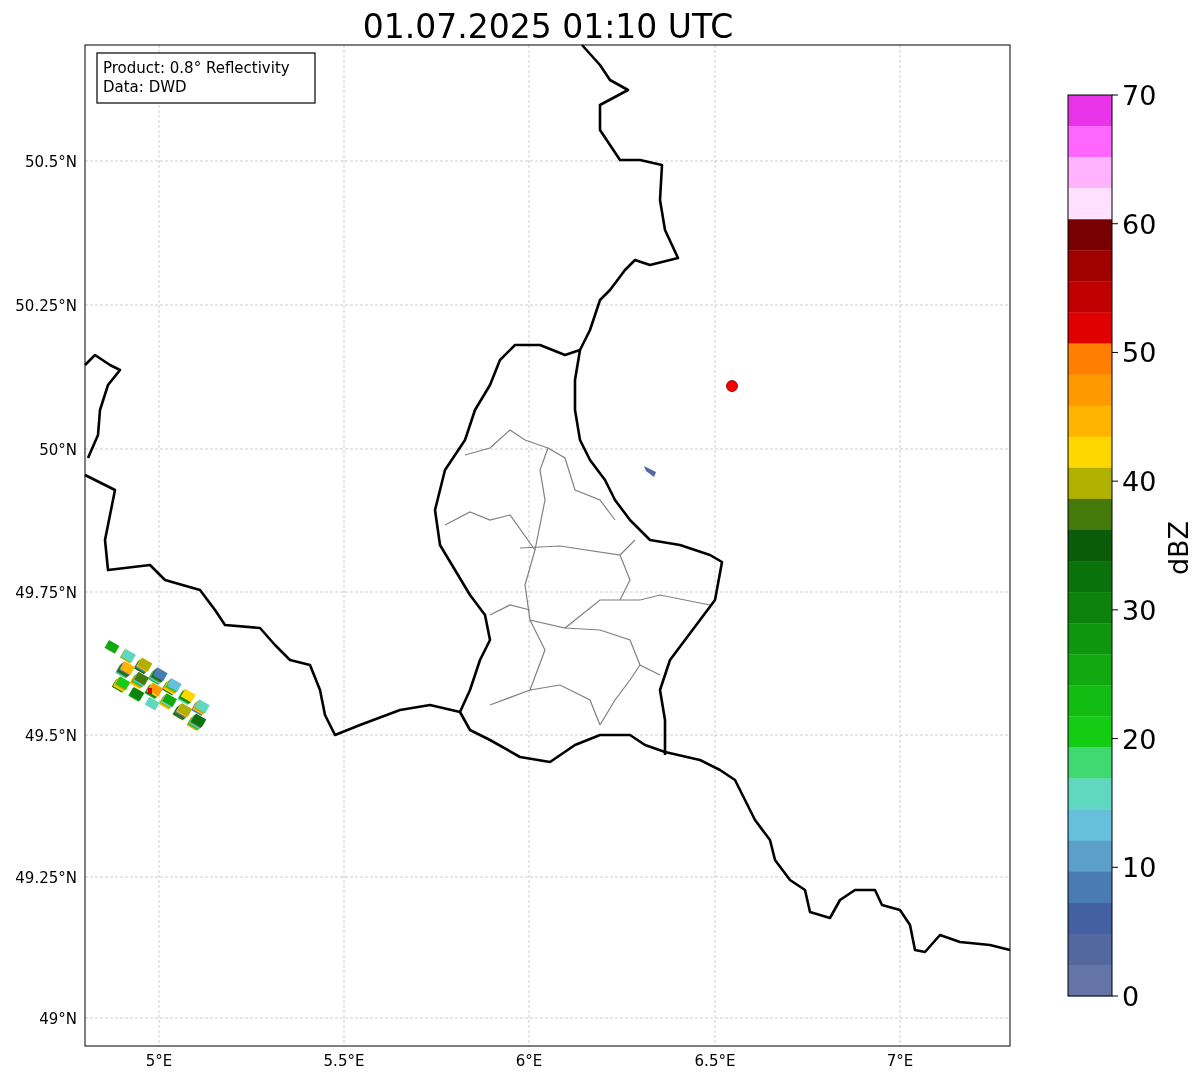 Image resolution: width=1202 pixels, height=1081 pixels. Describe the element at coordinates (159, 1061) in the screenshot. I see `longitude-label: 5°E` at that location.